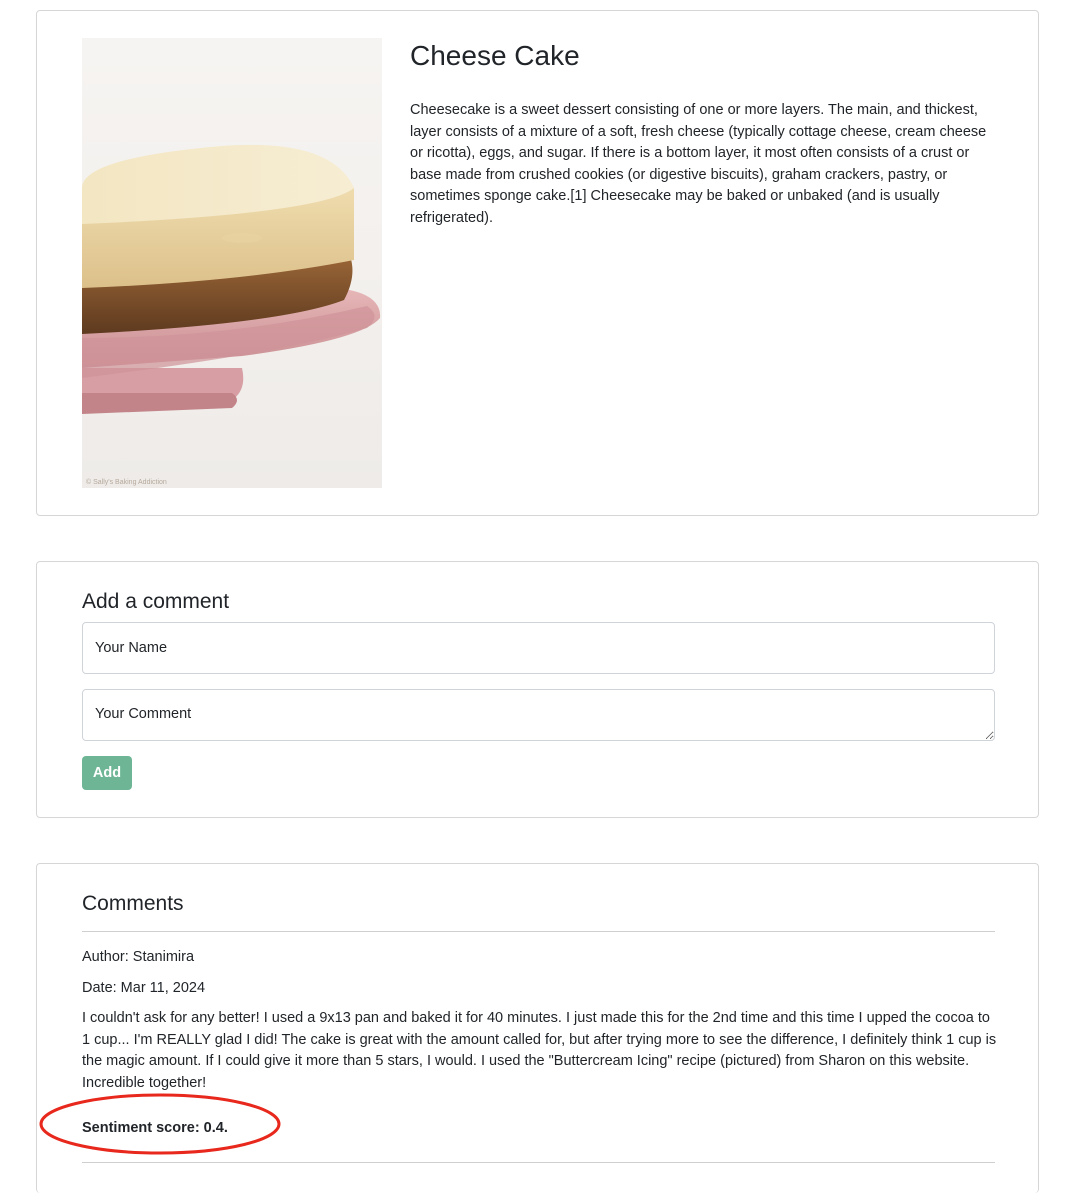 This screenshot has width=1076, height=1193. Describe the element at coordinates (126, 482) in the screenshot. I see `watermark: © Sally's Baking Addiction` at that location.